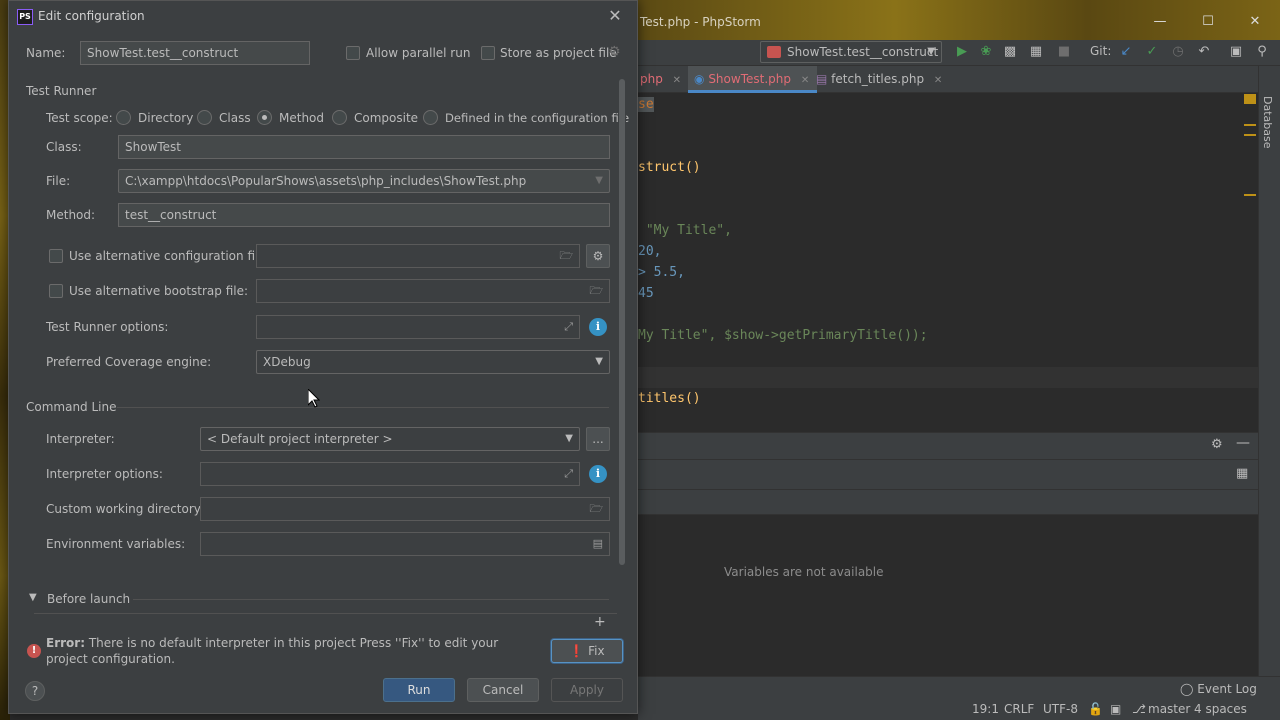  Describe the element at coordinates (1208, 22) in the screenshot. I see `maximize-icon: ☐` at that location.